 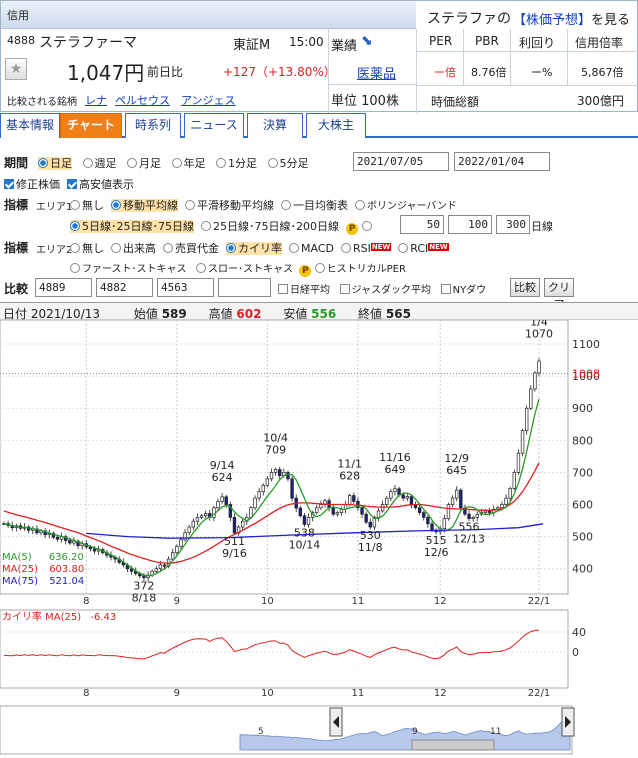 What do you see at coordinates (267, 601) in the screenshot?
I see `x-tick-label: 10` at bounding box center [267, 601].